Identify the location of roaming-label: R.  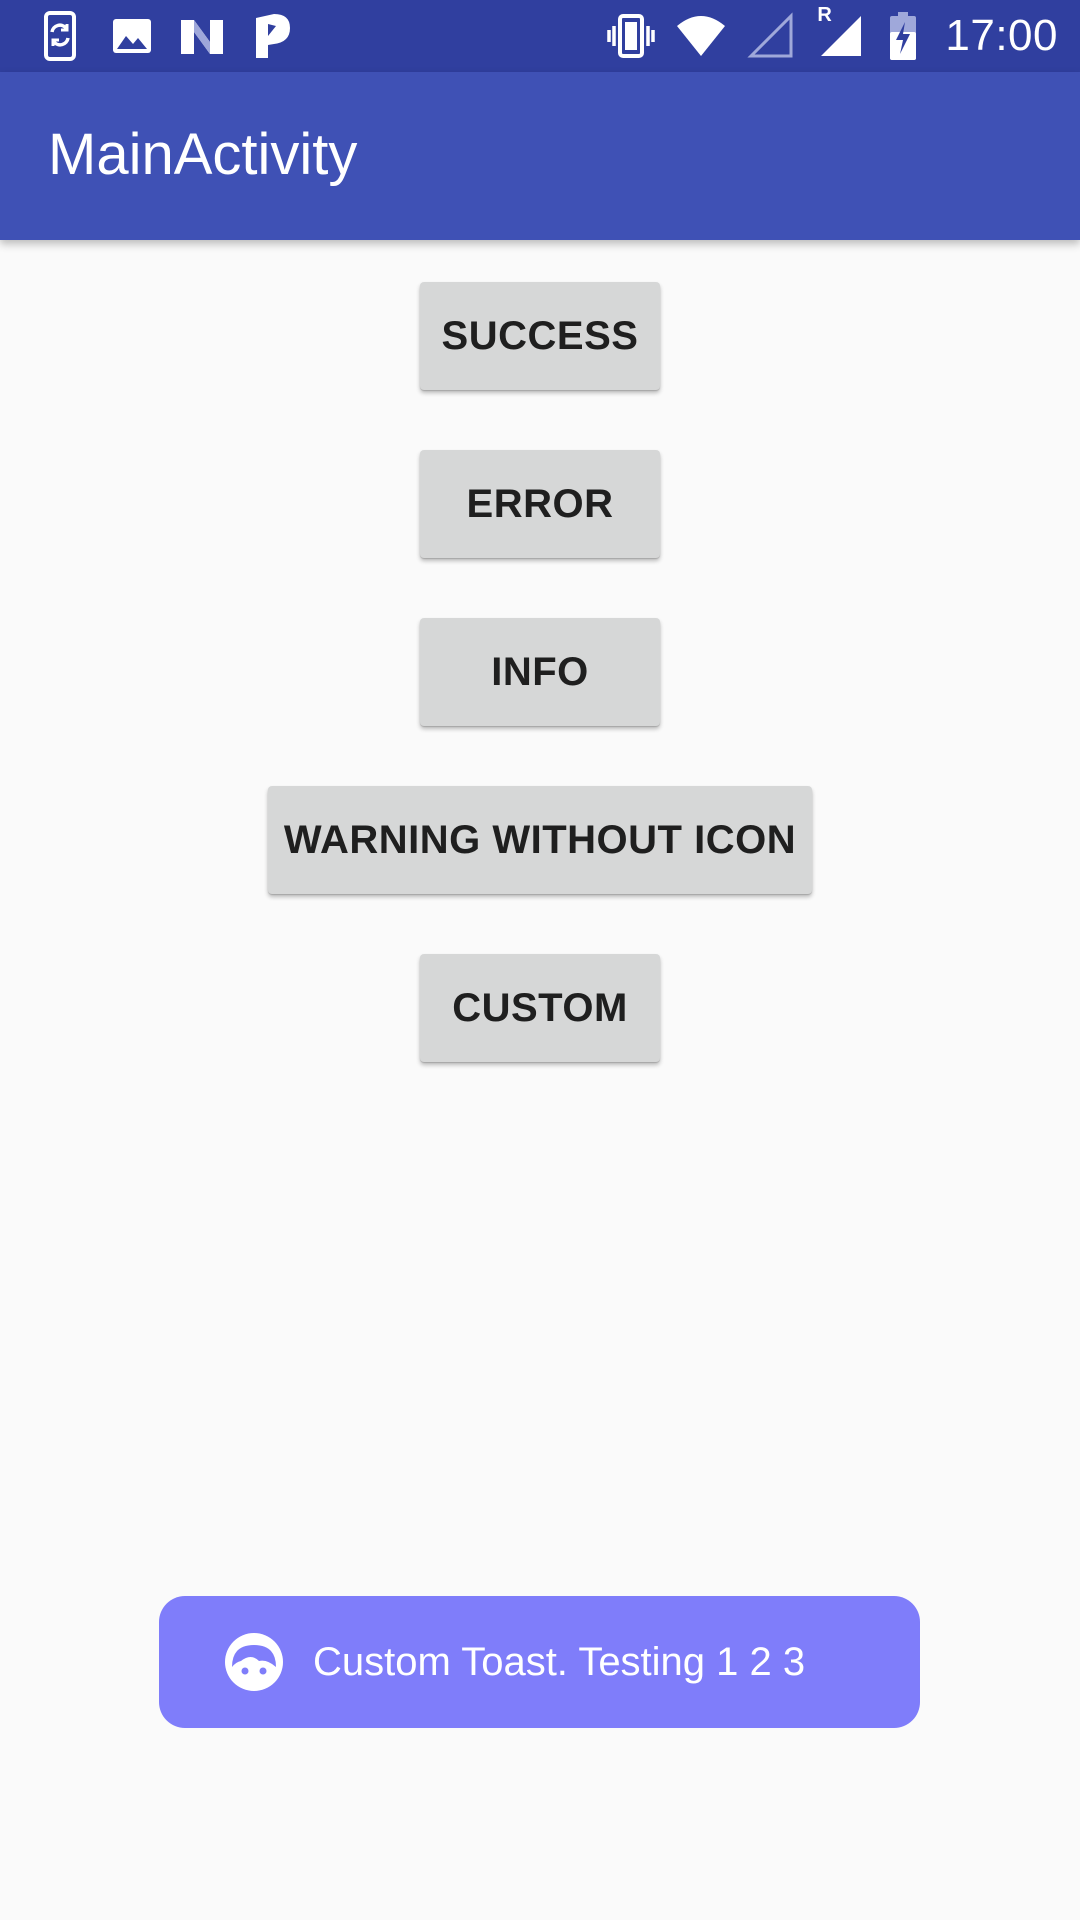
(824, 15).